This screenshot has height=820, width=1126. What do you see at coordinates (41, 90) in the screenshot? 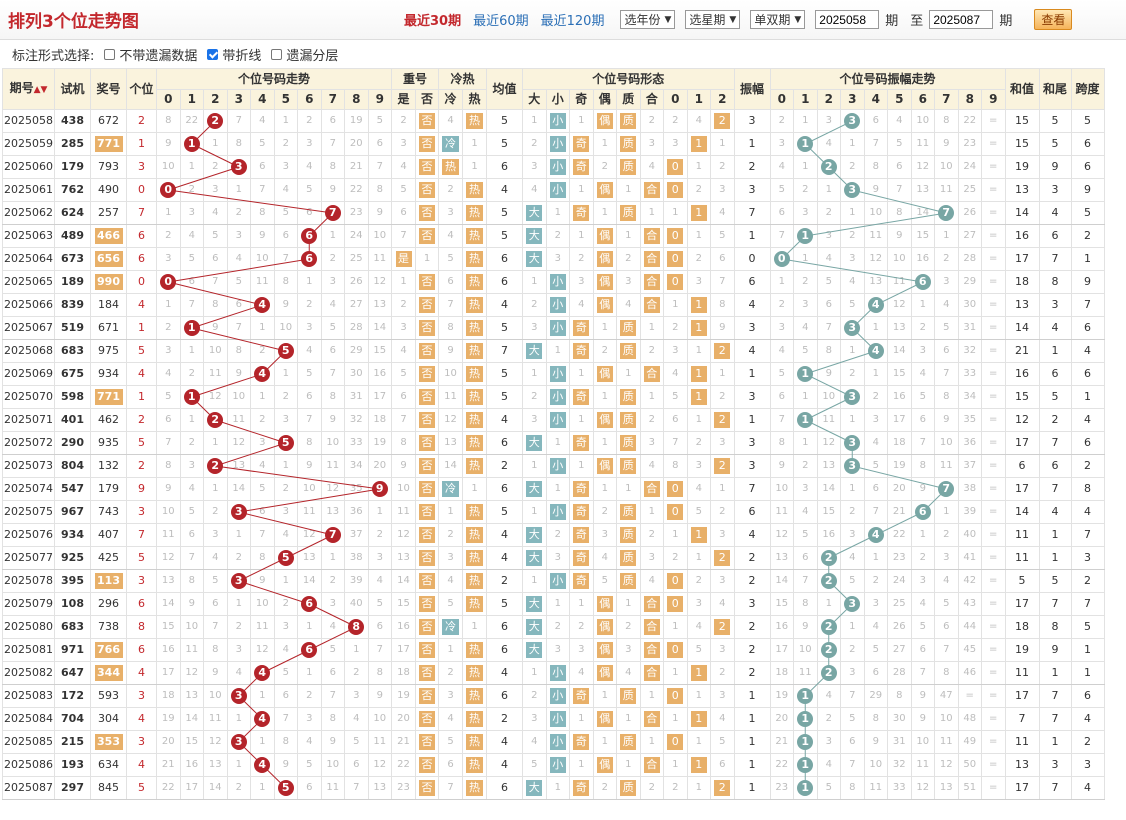
I see `sort-arrows-icon: ▲▼` at bounding box center [41, 90].